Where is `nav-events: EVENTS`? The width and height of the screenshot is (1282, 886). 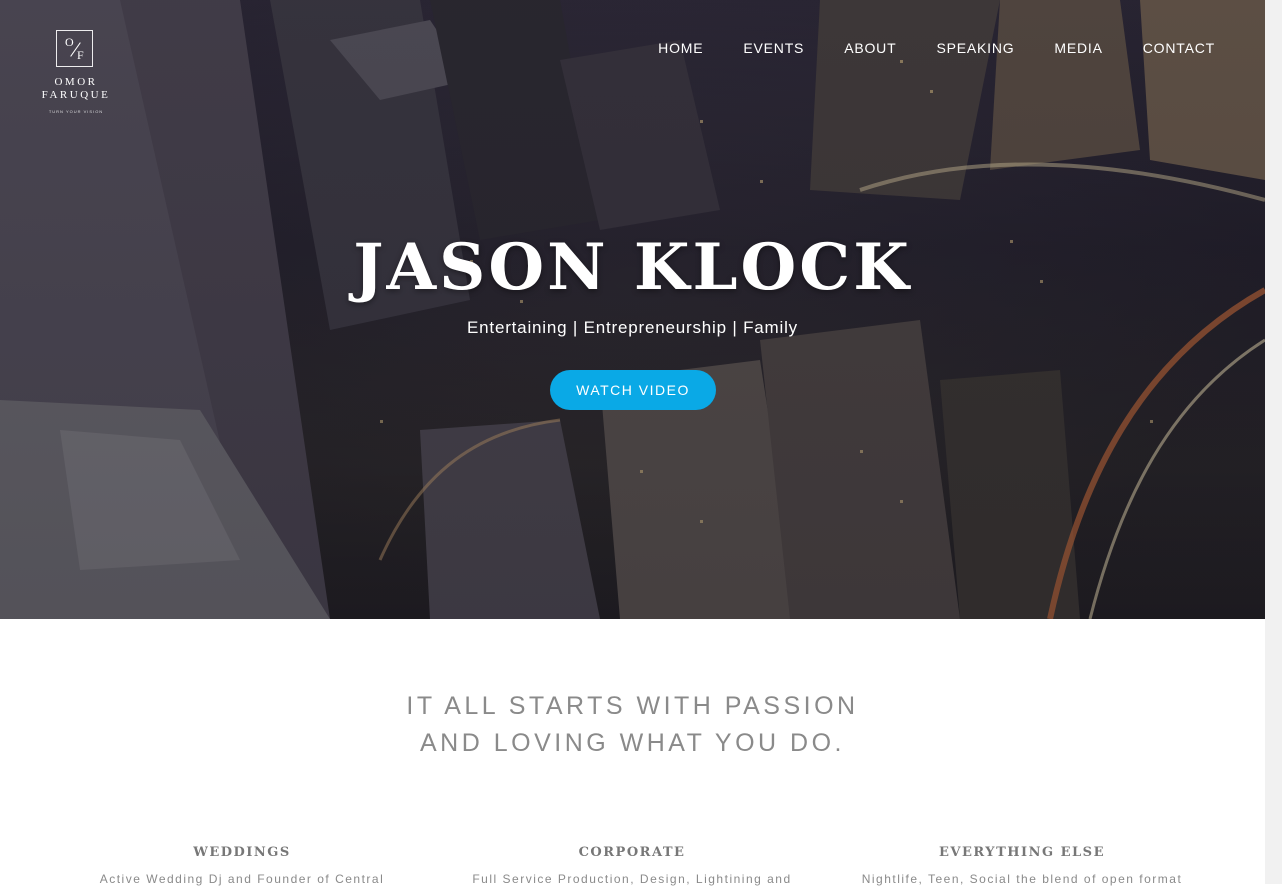
nav-events: EVENTS is located at coordinates (773, 48).